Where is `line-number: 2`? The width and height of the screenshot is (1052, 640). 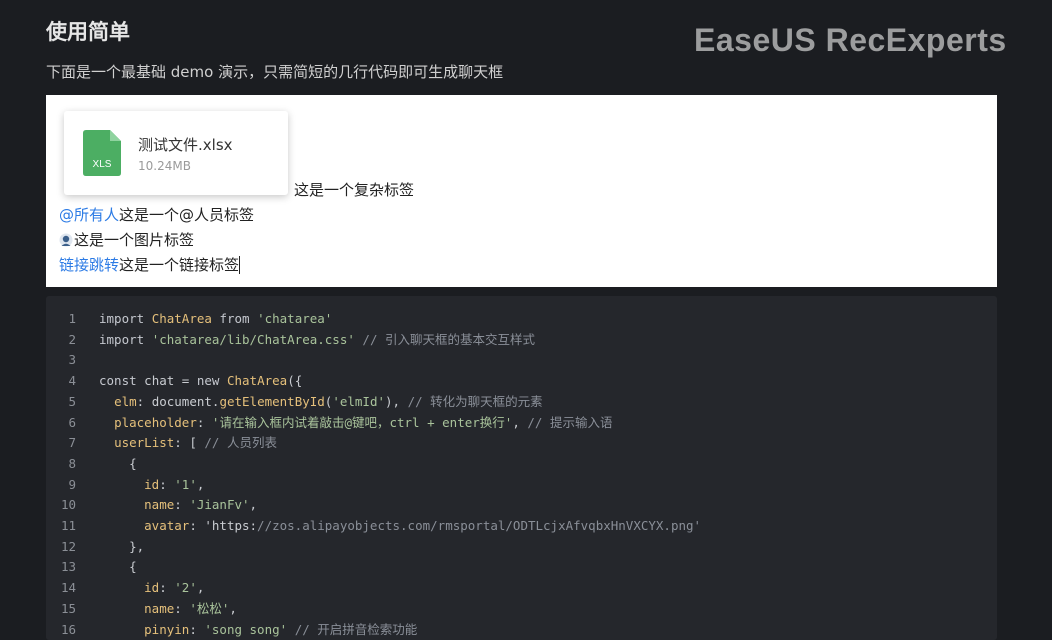
line-number: 2 is located at coordinates (72, 339).